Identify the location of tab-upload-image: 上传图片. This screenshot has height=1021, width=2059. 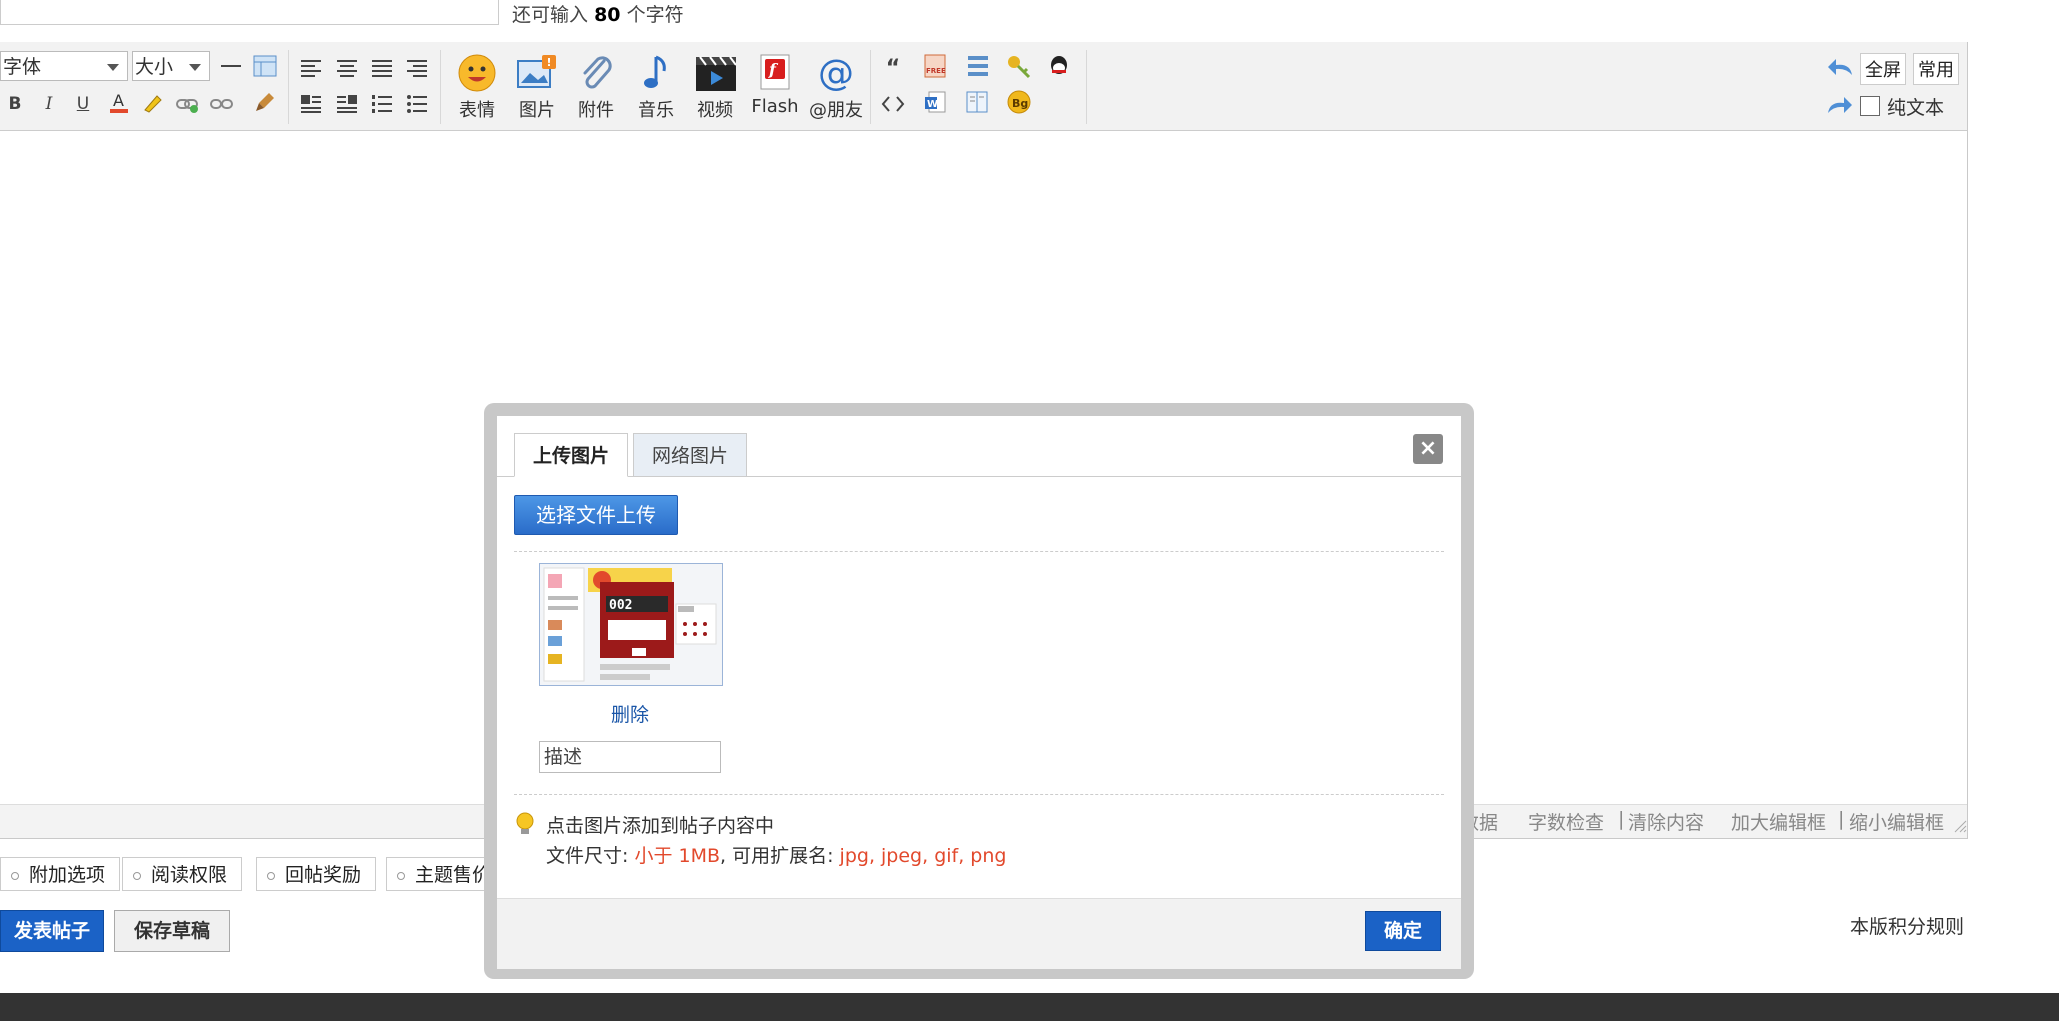
(571, 455).